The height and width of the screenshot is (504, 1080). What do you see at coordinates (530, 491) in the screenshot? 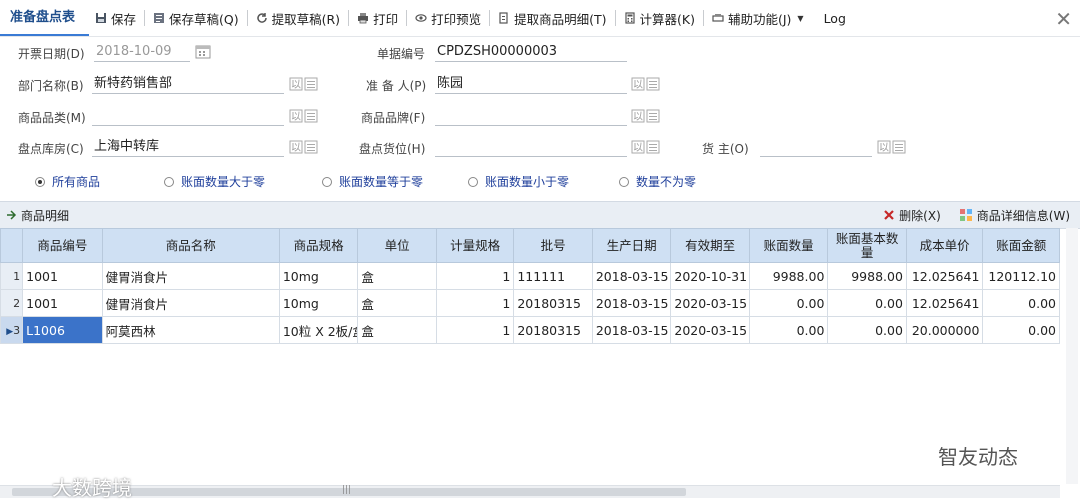
I see `horizontal-scrollbar: |||` at bounding box center [530, 491].